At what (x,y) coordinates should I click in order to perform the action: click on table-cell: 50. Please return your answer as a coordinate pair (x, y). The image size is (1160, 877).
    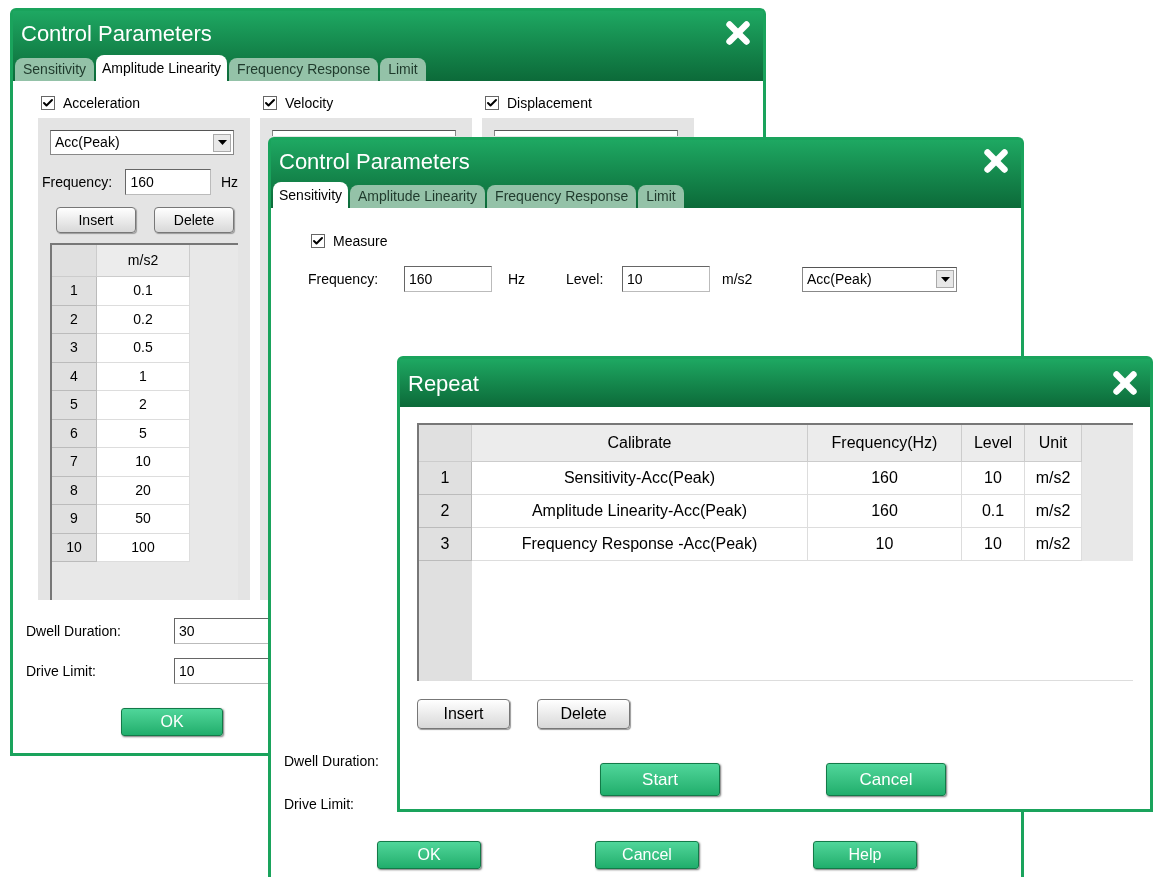
    Looking at the image, I should click on (143, 519).